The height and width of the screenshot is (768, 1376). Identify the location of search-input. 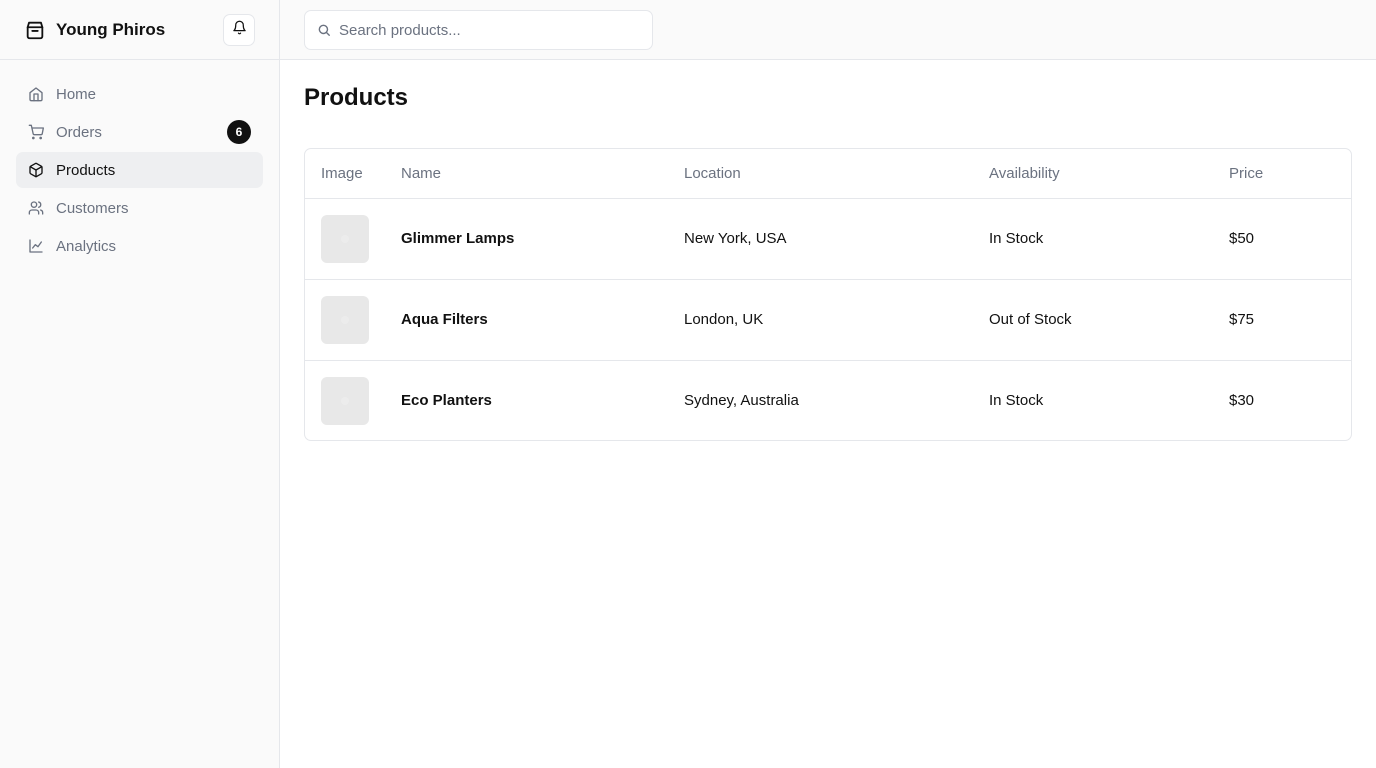
(489, 30).